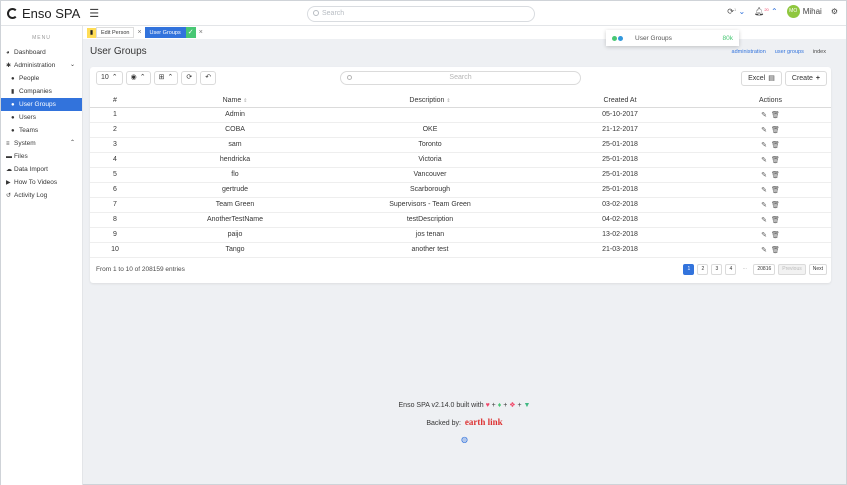  Describe the element at coordinates (834, 11) in the screenshot. I see `settings-cogs-icon: ⚙` at that location.